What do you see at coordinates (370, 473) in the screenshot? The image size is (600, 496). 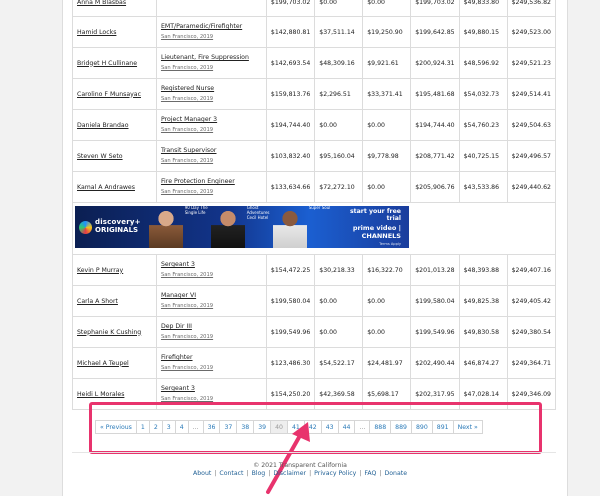 I see `footer-link: FAQ` at bounding box center [370, 473].